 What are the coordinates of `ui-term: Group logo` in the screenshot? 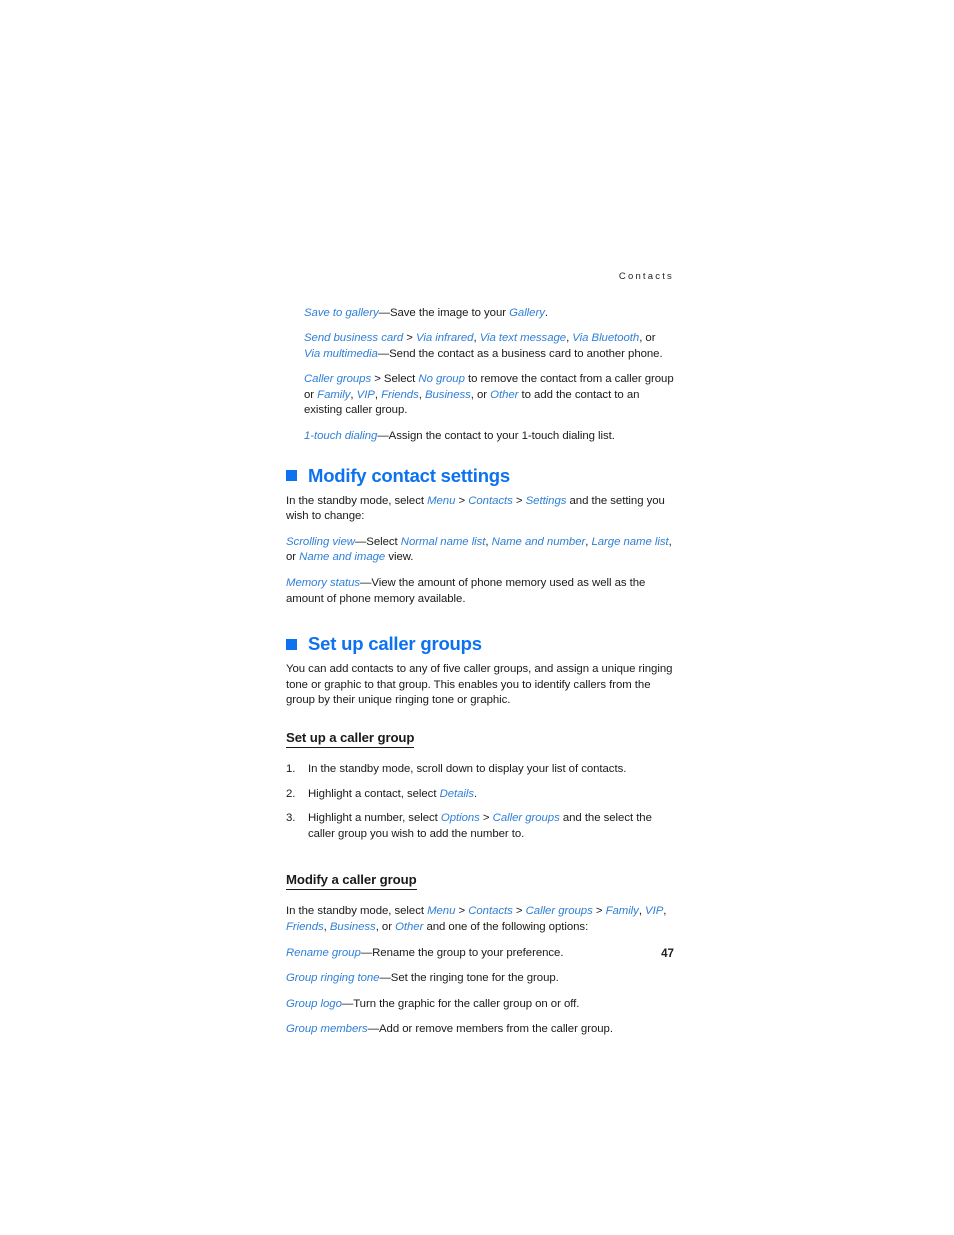 It's located at (314, 1003).